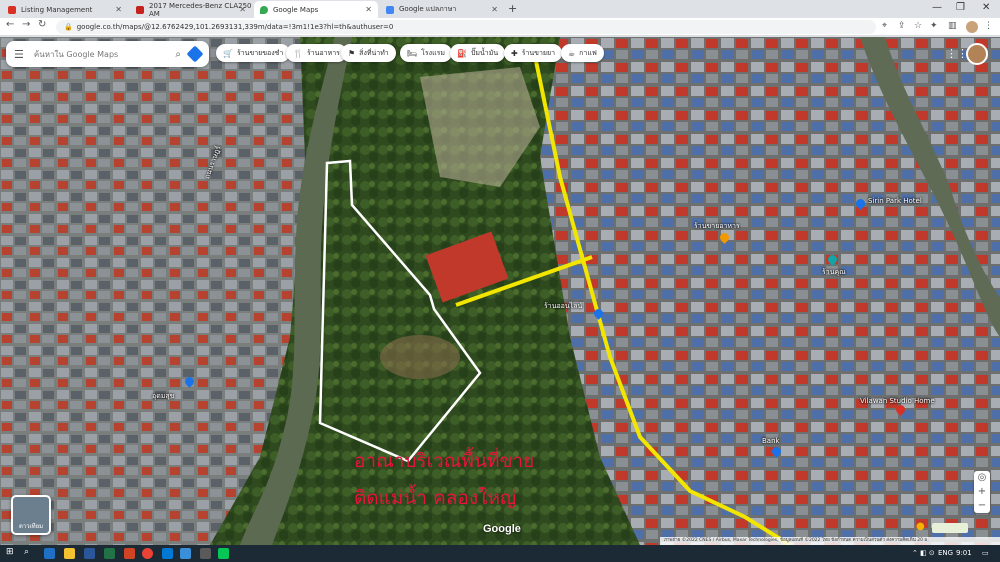  What do you see at coordinates (163, 396) in the screenshot?
I see `place-label: อุดมสุข` at bounding box center [163, 396].